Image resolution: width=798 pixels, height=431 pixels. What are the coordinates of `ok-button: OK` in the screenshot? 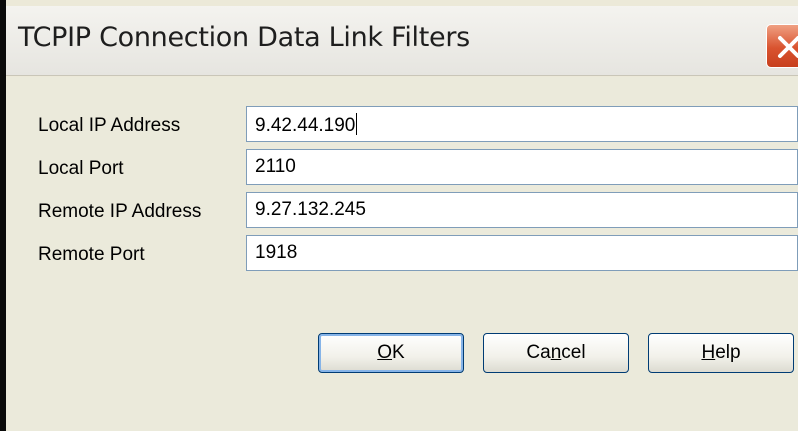 It's located at (391, 353).